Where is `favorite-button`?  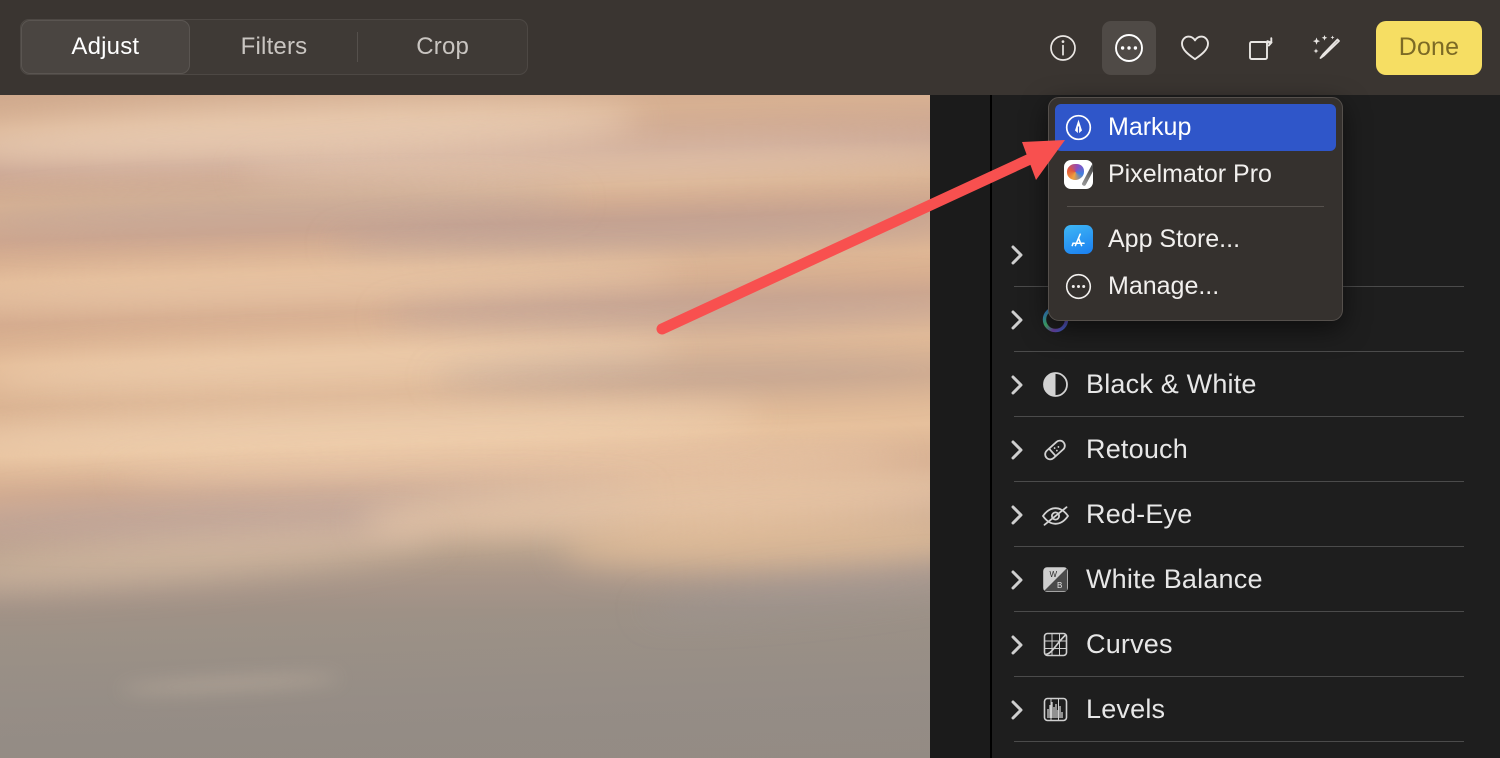 favorite-button is located at coordinates (1195, 48).